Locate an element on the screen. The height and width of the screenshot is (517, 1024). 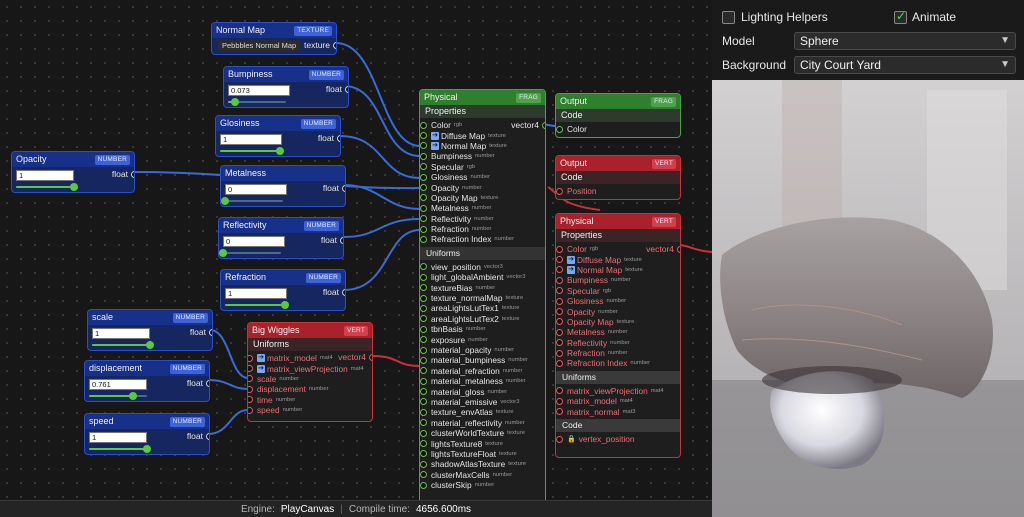
node-displacement: displacement NUMBER float 0.761 is located at coordinates (147, 381).